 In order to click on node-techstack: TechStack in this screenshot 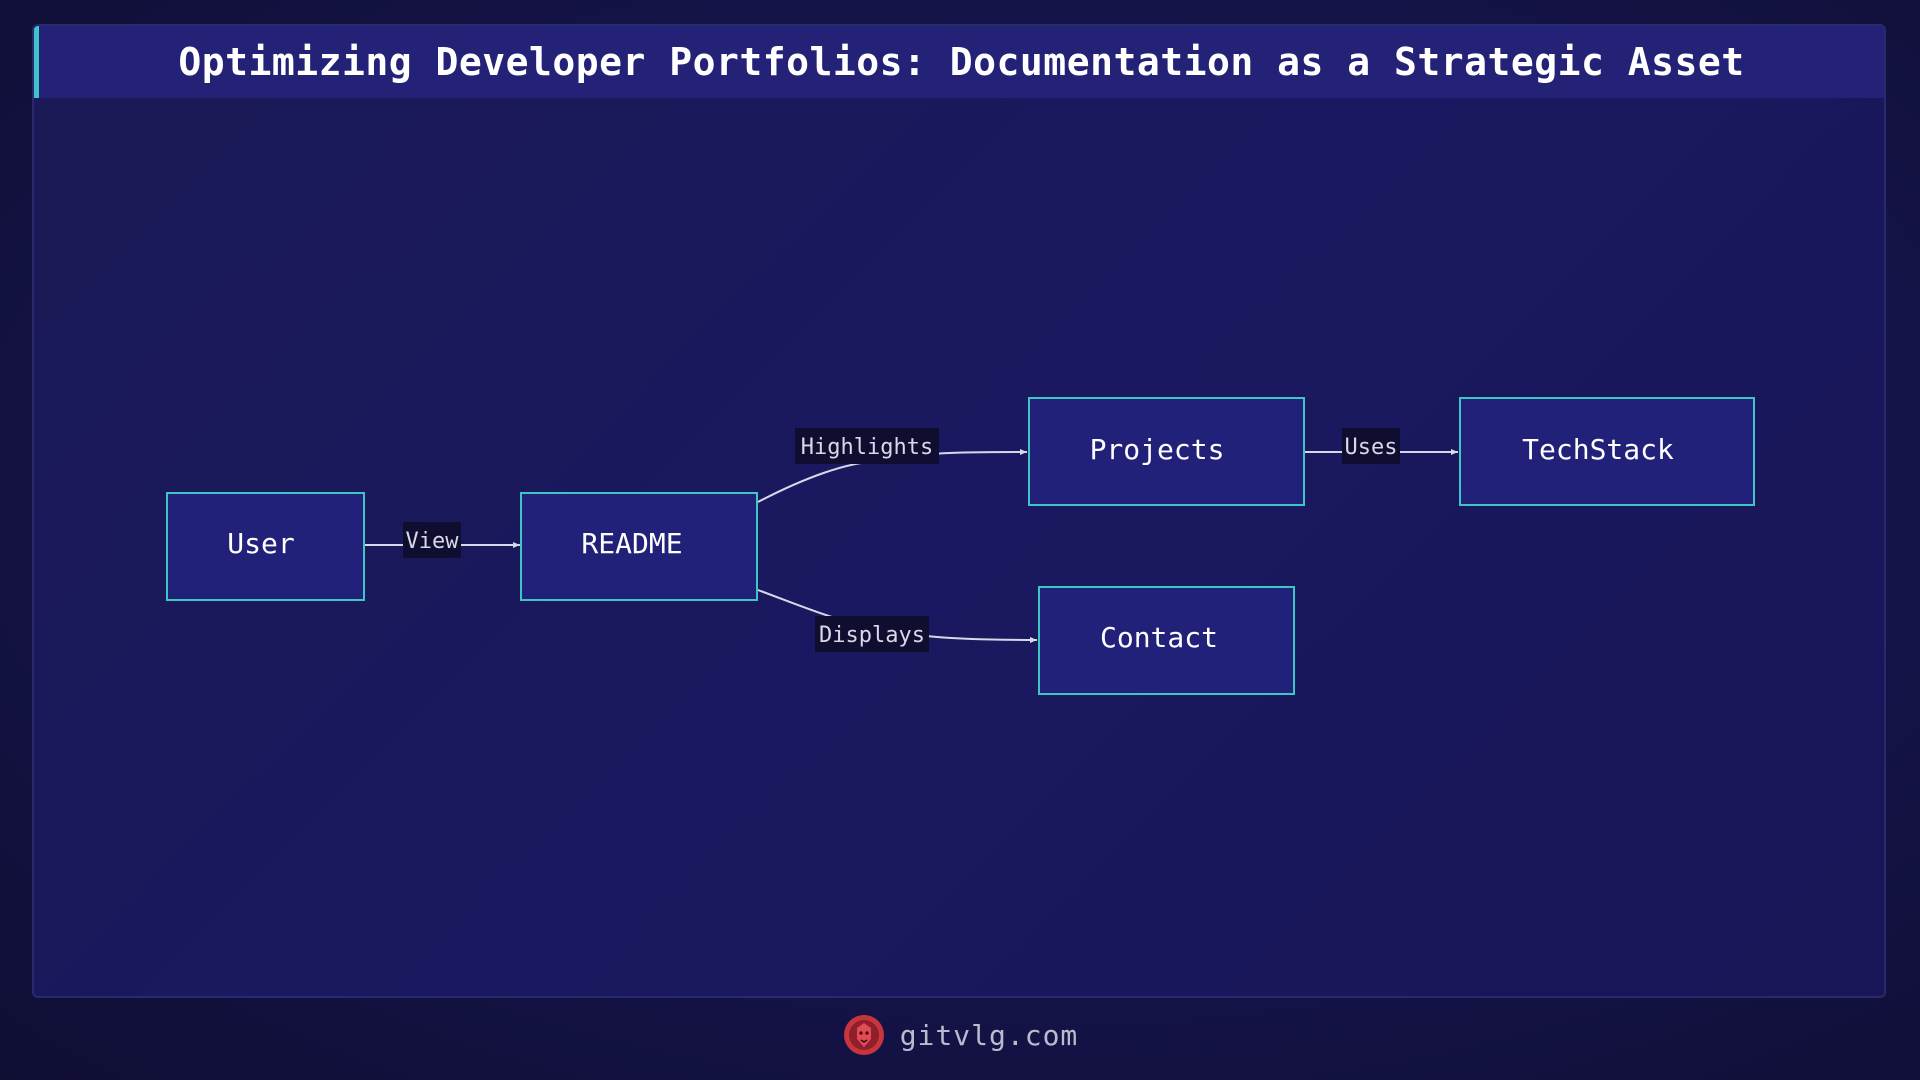, I will do `click(1607, 451)`.